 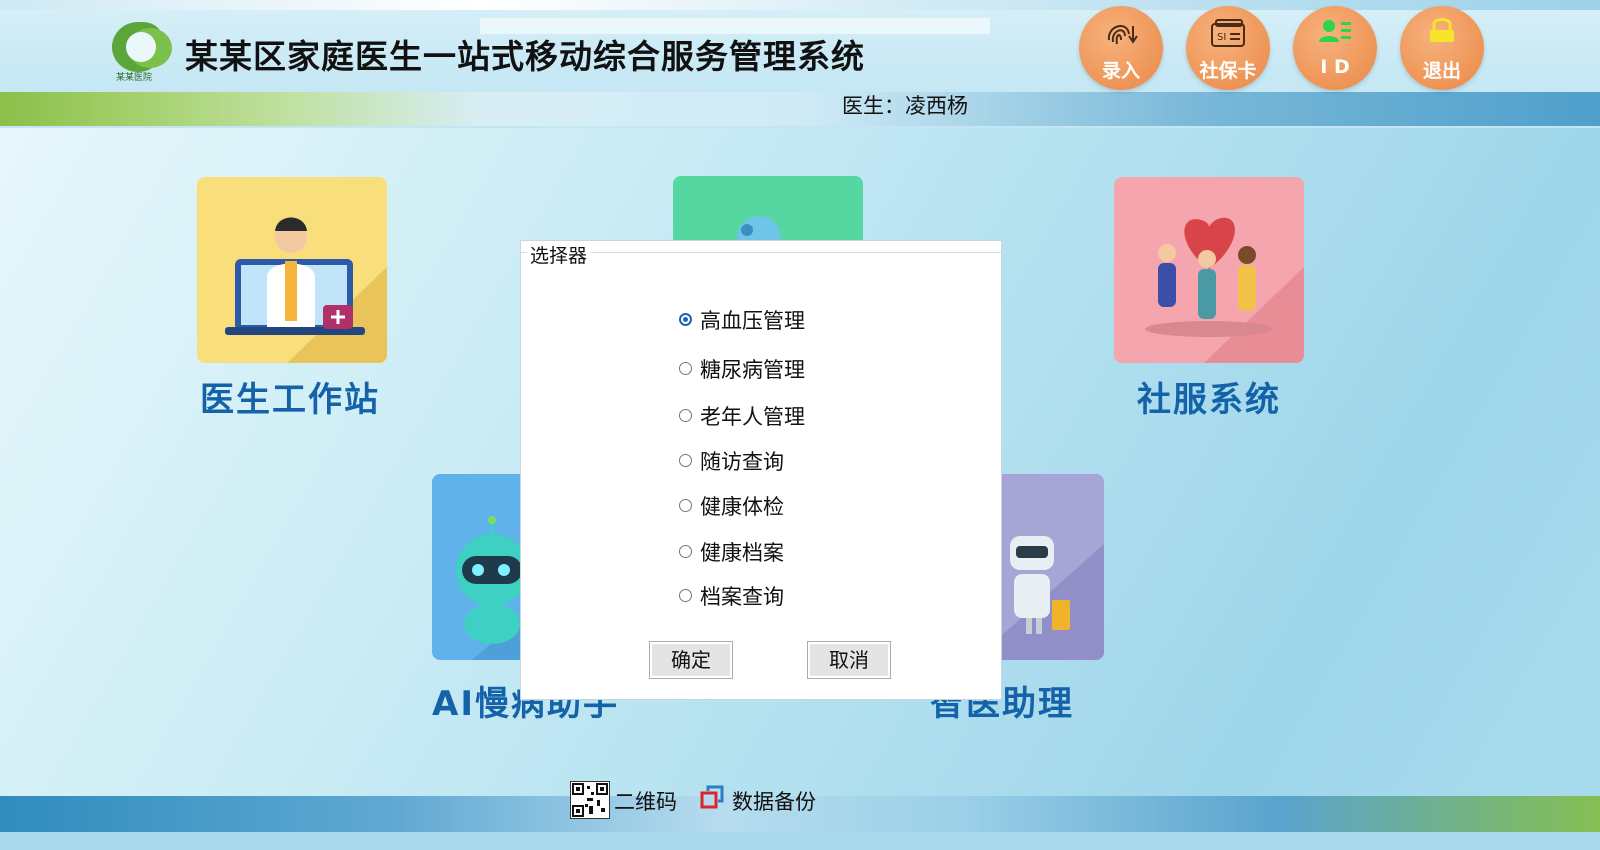 I want to click on radio-health-record, so click(x=685, y=551).